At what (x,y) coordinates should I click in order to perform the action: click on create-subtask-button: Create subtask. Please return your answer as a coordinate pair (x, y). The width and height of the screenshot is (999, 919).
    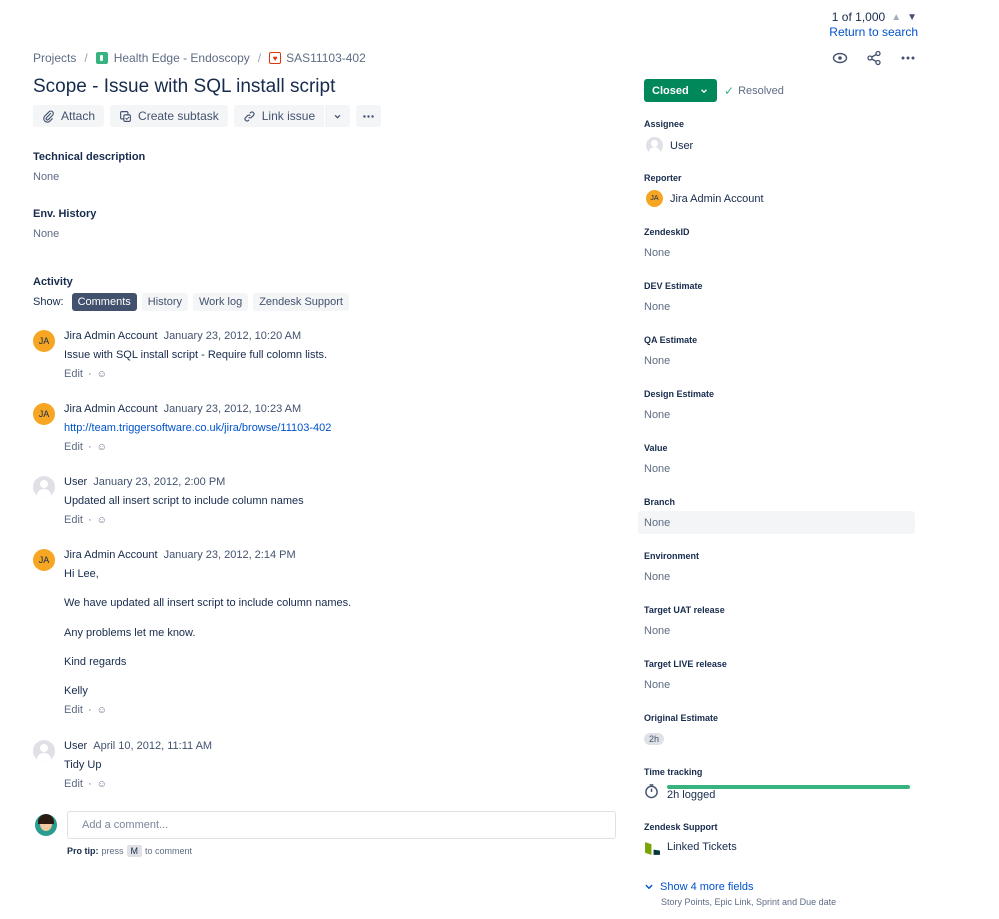
    Looking at the image, I should click on (169, 116).